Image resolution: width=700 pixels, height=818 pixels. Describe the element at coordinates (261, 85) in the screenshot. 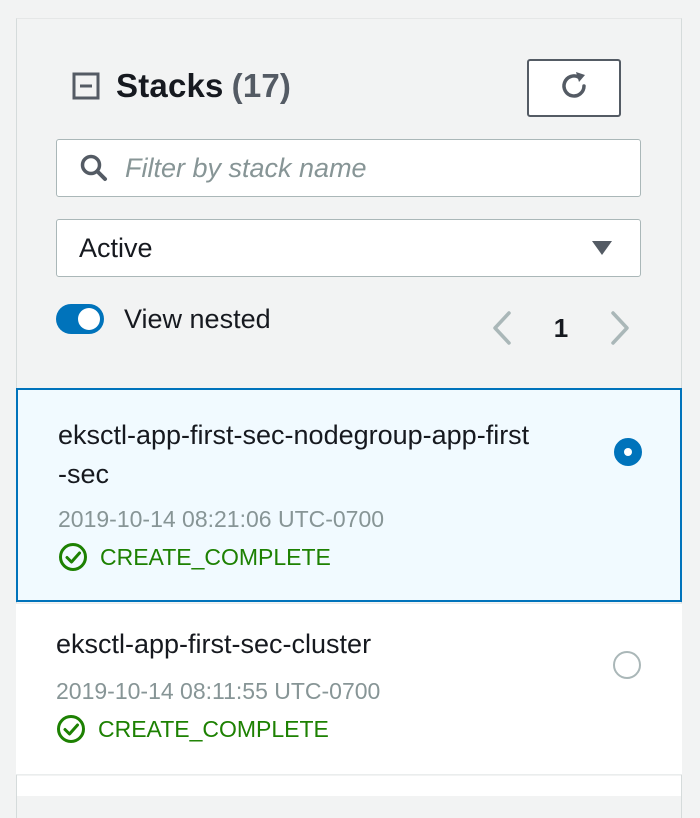

I see `stack-count: (17)` at that location.